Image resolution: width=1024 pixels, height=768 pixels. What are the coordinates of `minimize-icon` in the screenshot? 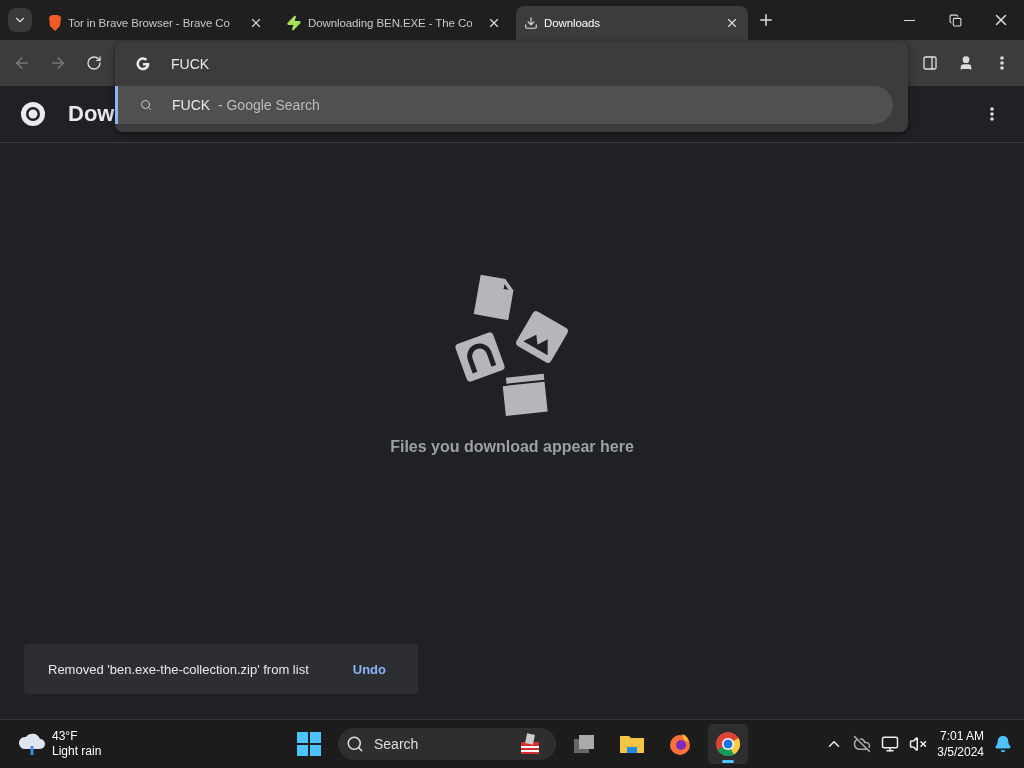 It's located at (909, 20).